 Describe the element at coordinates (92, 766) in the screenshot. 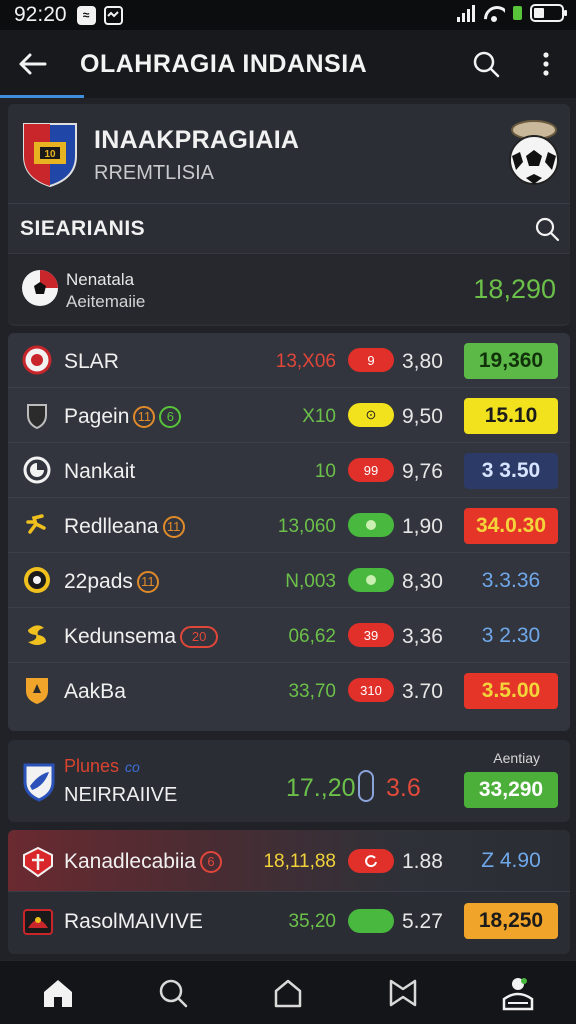

I see `special-title-text: Plunes` at that location.